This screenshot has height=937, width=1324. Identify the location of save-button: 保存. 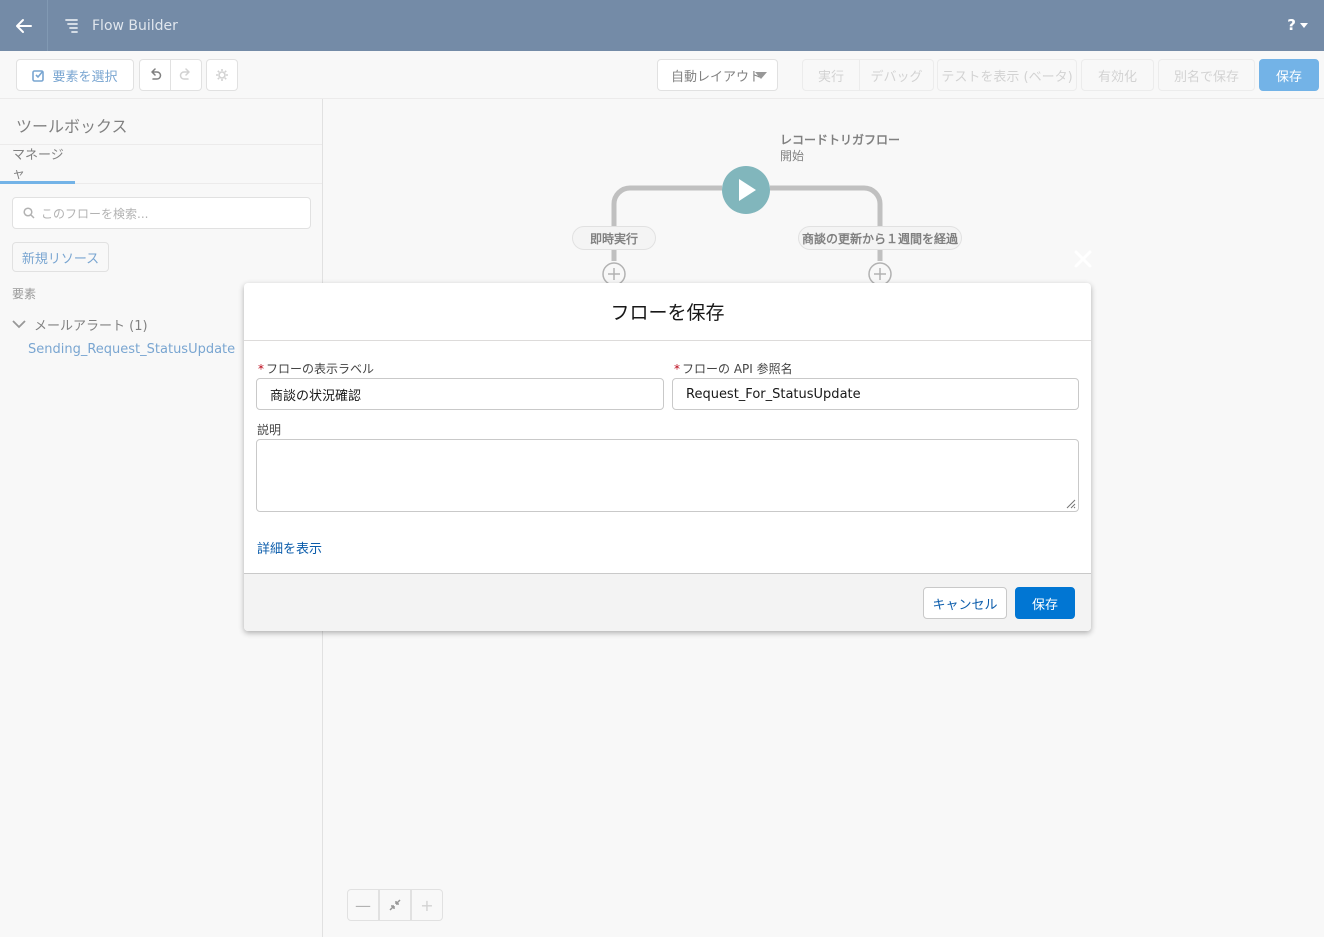
(1045, 603).